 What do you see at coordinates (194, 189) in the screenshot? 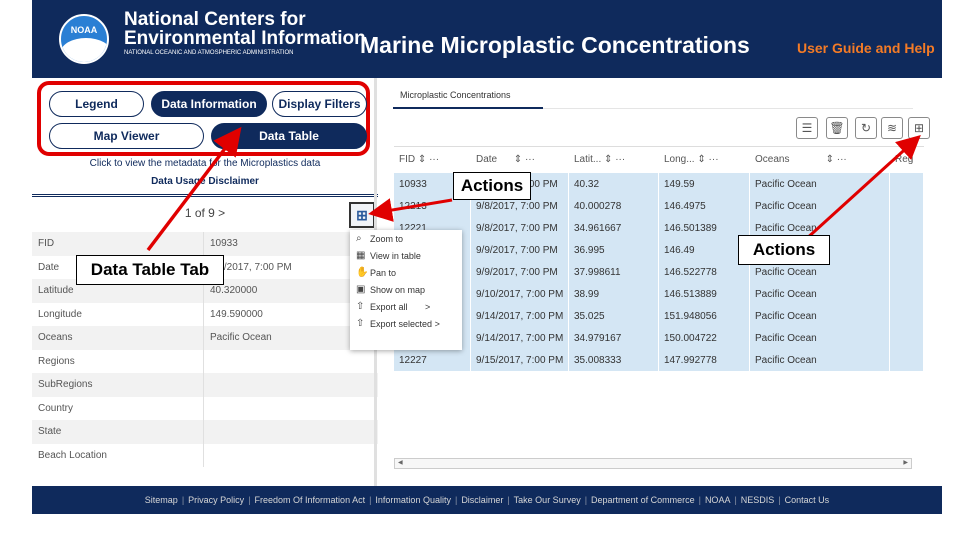
I see `arrow-data-table-tab` at bounding box center [194, 189].